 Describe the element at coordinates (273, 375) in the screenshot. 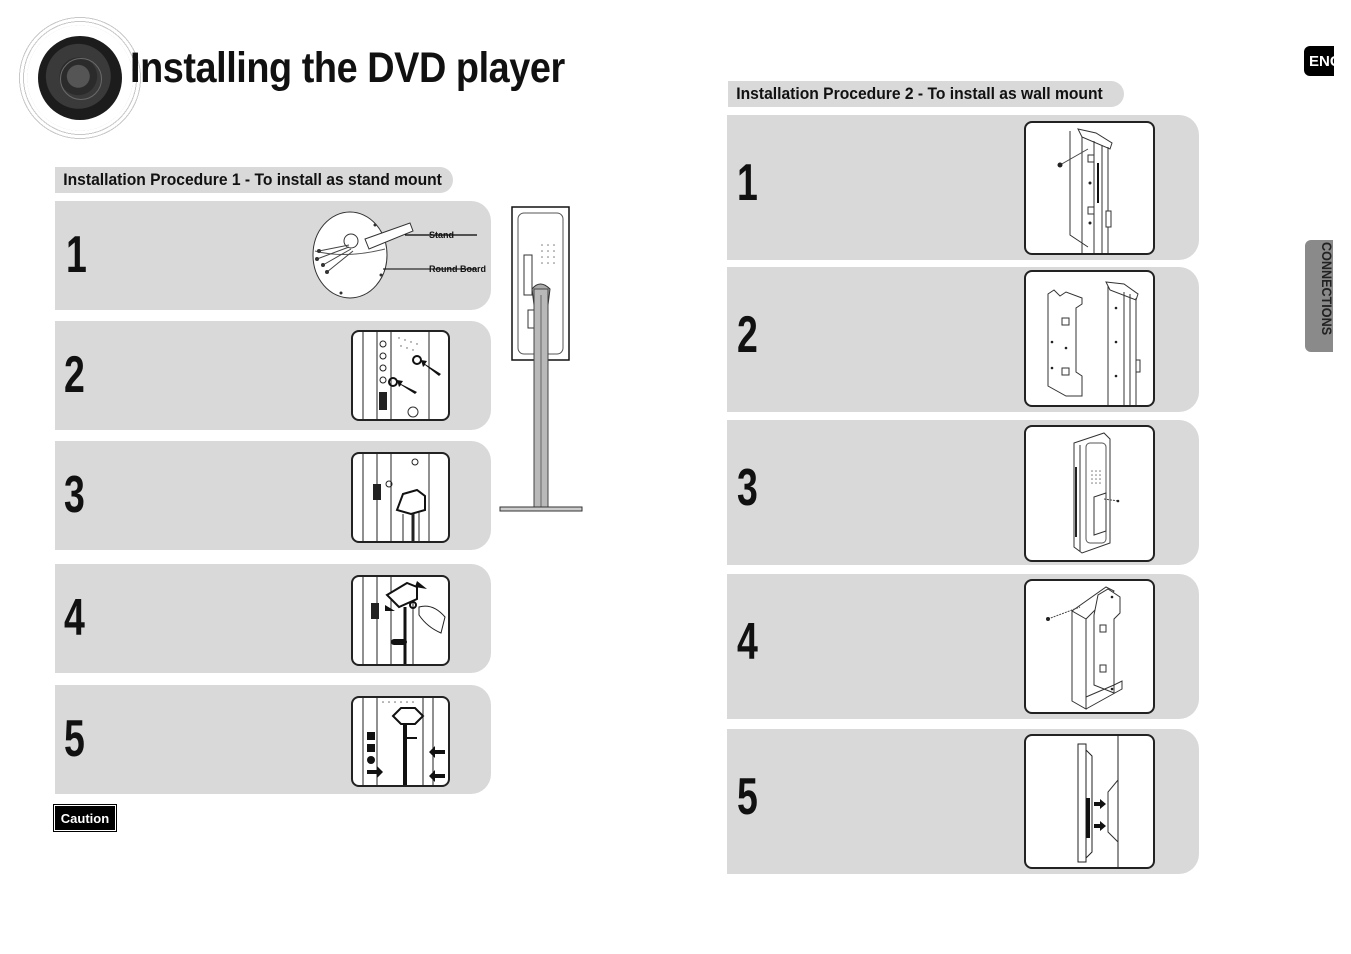

I see `p1-step-2: 2` at that location.